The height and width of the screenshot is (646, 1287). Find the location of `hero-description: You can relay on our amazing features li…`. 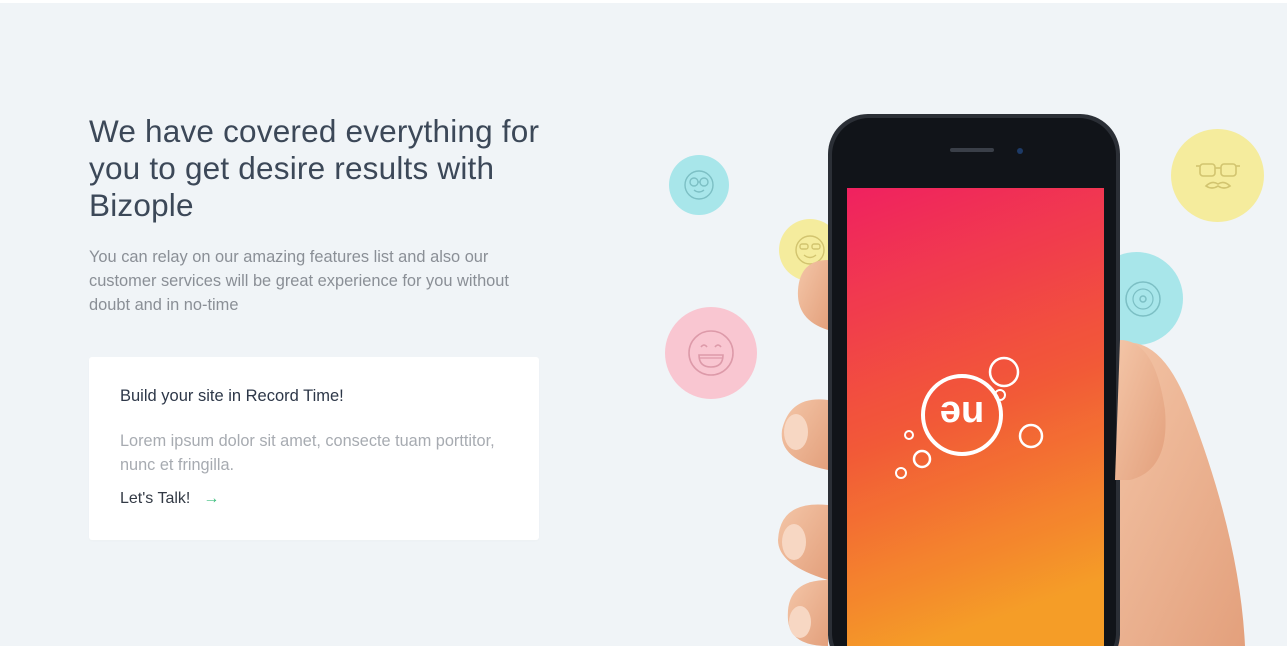

hero-description: You can relay on our amazing features li… is located at coordinates (299, 281).